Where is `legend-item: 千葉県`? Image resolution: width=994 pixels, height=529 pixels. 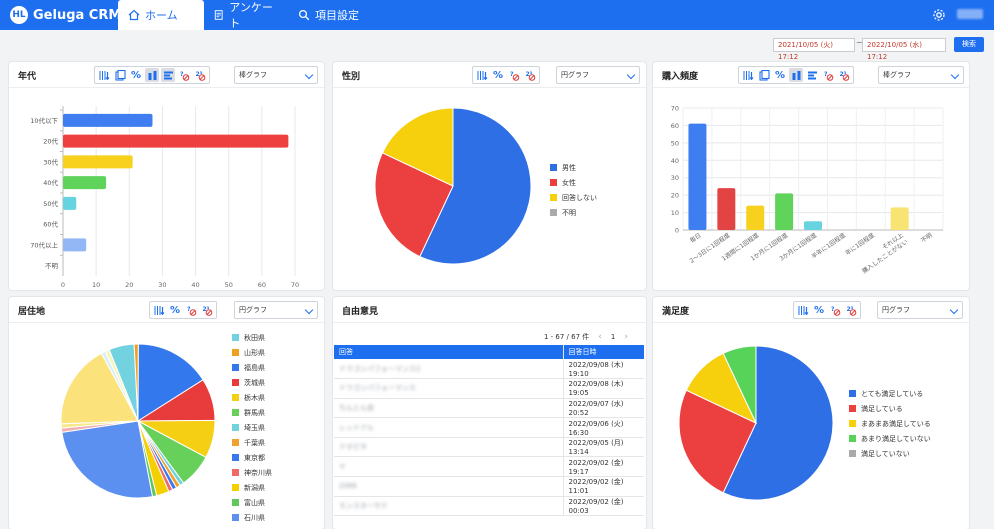 legend-item: 千葉県 is located at coordinates (252, 442).